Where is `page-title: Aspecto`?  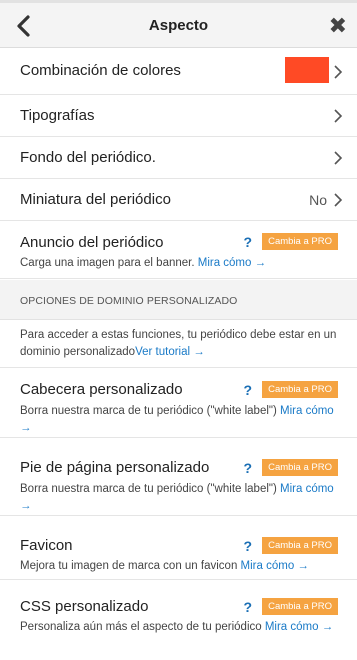 page-title: Aspecto is located at coordinates (178, 25).